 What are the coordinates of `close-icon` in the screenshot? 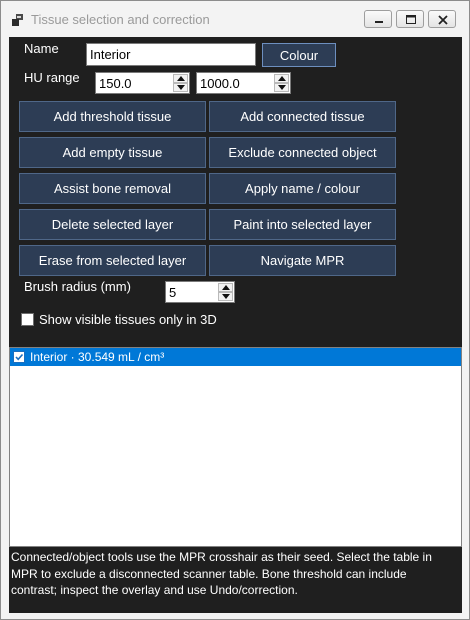 It's located at (443, 20).